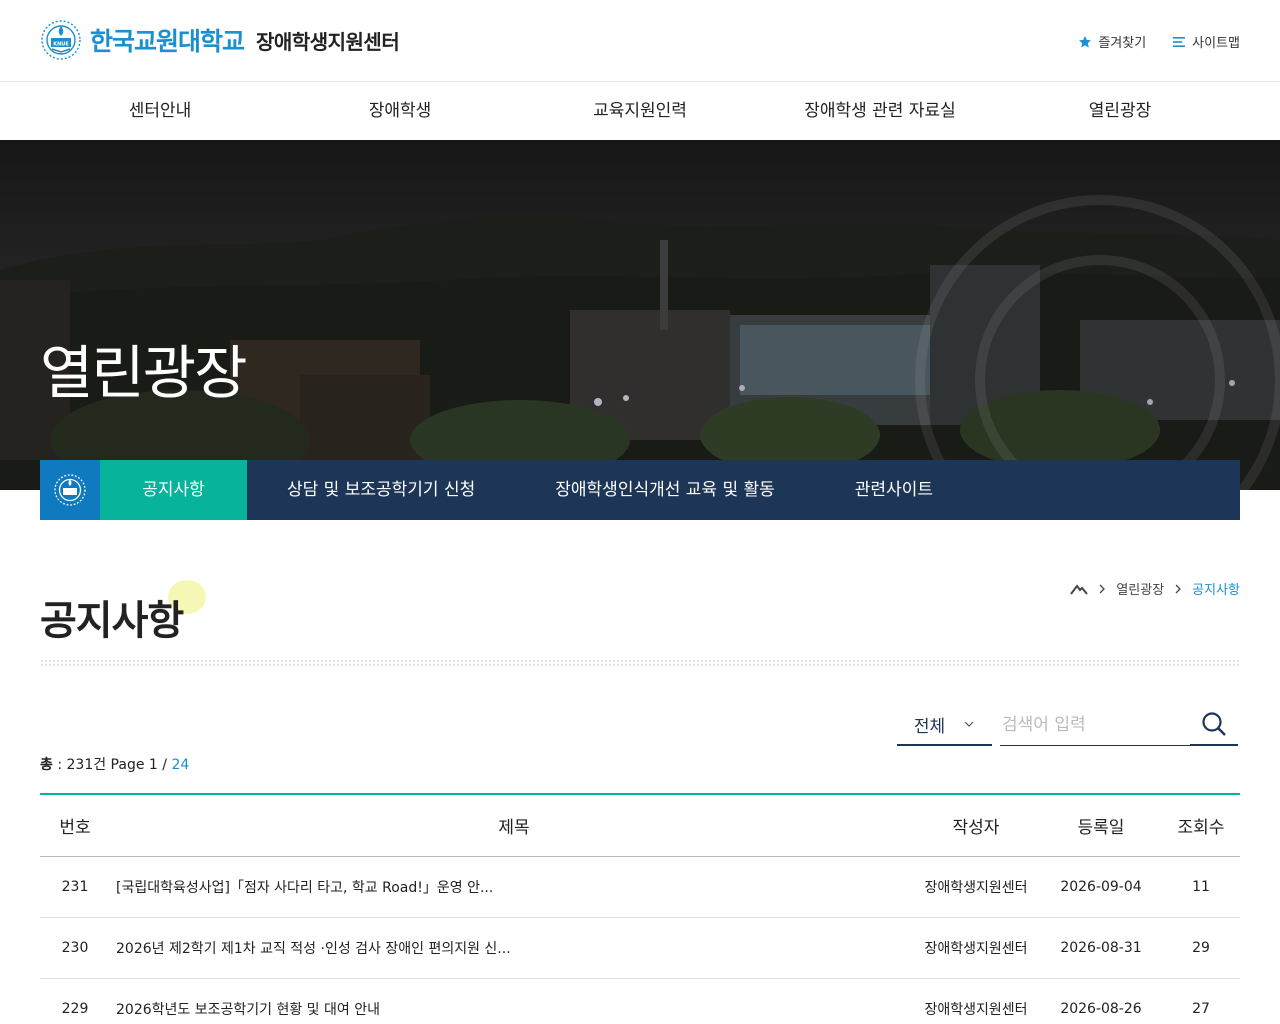 This screenshot has width=1280, height=1024. Describe the element at coordinates (173, 490) in the screenshot. I see `subnav-item-notice: 공지사항` at that location.